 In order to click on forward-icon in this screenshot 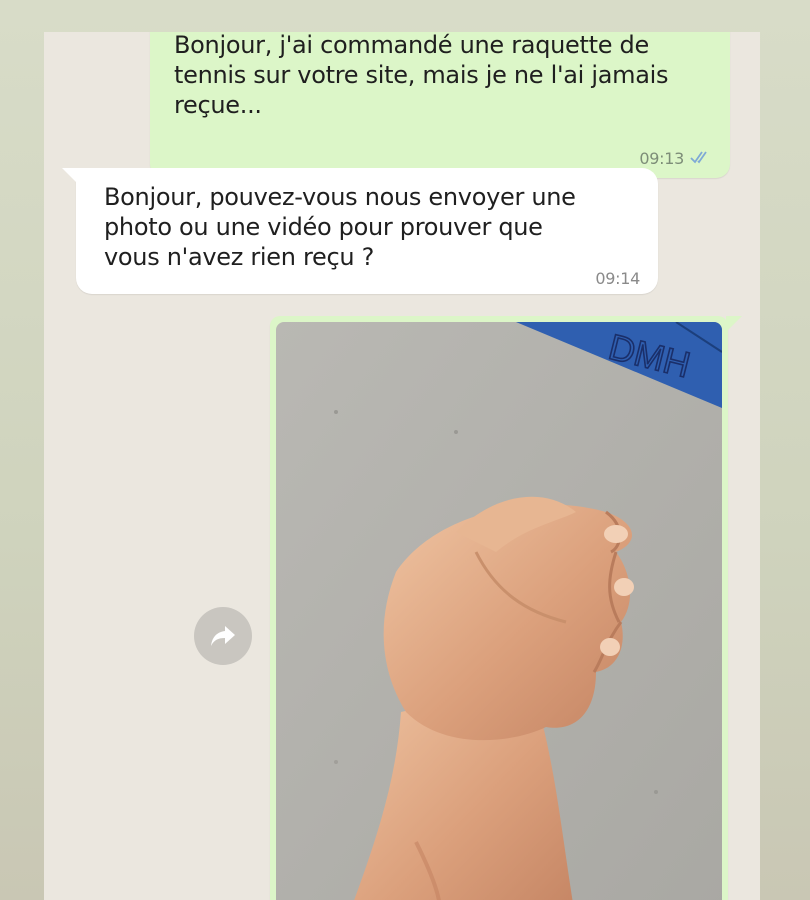, I will do `click(223, 636)`.